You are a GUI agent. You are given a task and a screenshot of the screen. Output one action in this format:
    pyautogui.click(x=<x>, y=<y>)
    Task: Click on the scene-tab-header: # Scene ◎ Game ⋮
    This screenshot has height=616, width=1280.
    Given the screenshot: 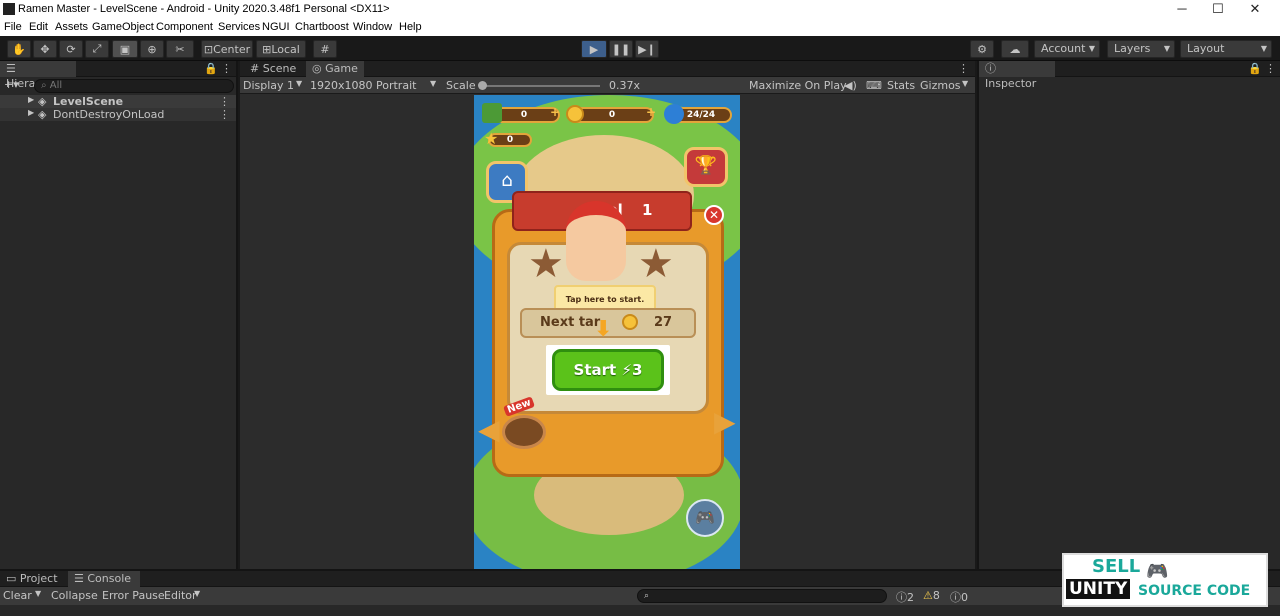 What is the action you would take?
    pyautogui.click(x=607, y=69)
    